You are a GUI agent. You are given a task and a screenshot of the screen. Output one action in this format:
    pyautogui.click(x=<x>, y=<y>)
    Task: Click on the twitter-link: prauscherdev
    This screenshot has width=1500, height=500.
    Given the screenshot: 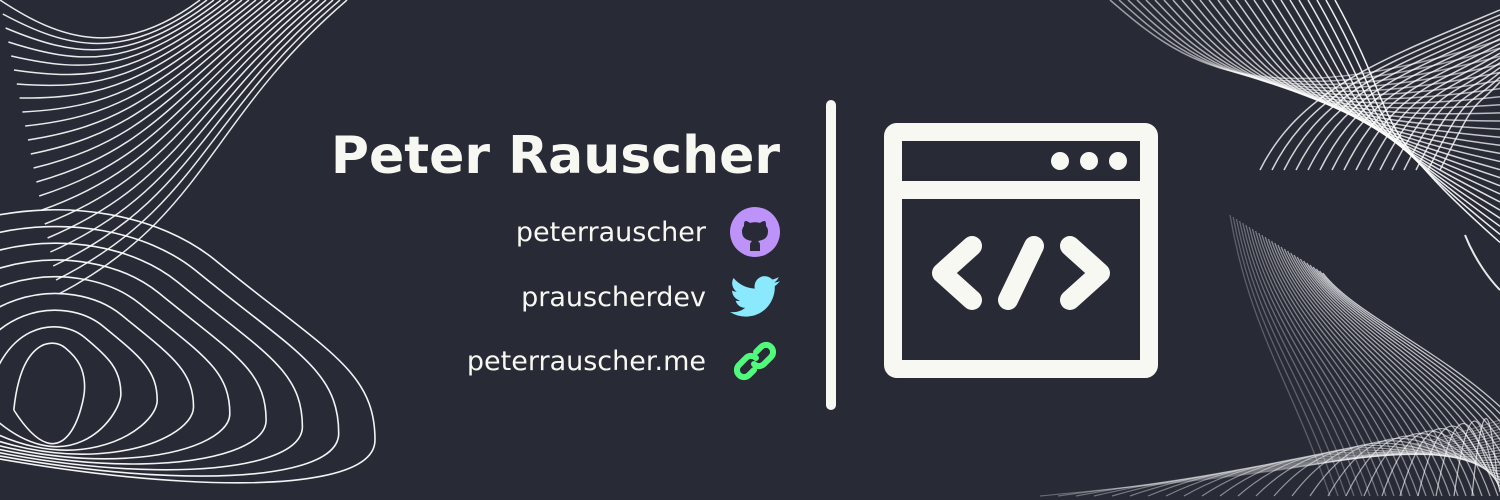 What is the action you would take?
    pyautogui.click(x=650, y=297)
    